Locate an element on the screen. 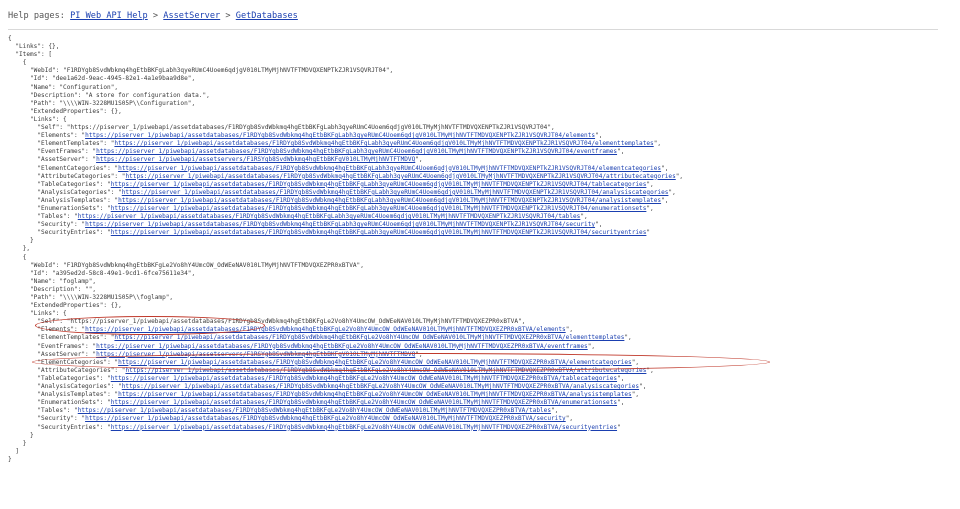 This screenshot has width=960, height=509. json-line: "Path": "\\\\WIN-3228MU1S05P\\foglamp", is located at coordinates (480, 298).